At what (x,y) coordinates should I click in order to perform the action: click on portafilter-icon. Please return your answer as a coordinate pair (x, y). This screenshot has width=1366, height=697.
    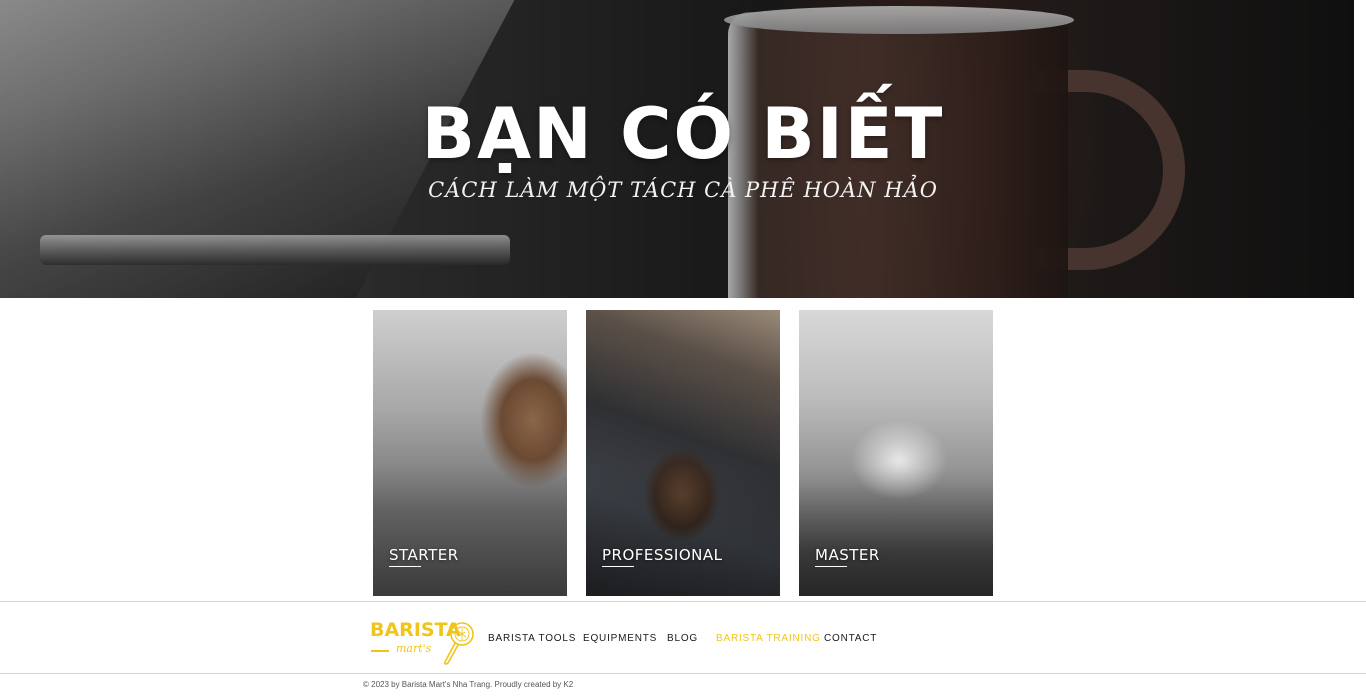
    Looking at the image, I should click on (458, 643).